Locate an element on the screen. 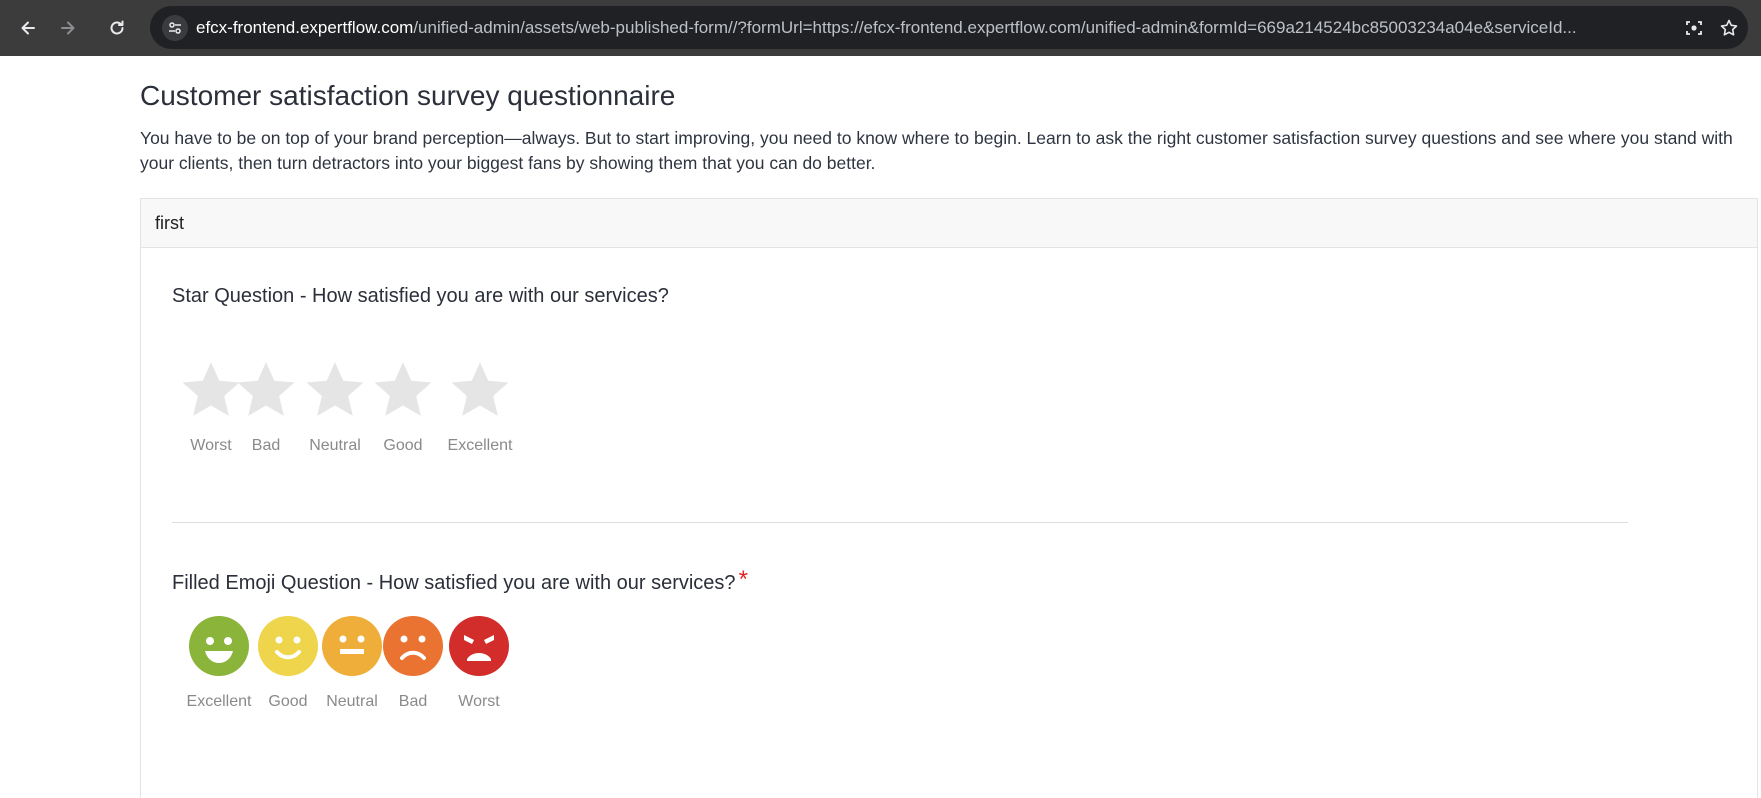  reload-button is located at coordinates (117, 28).